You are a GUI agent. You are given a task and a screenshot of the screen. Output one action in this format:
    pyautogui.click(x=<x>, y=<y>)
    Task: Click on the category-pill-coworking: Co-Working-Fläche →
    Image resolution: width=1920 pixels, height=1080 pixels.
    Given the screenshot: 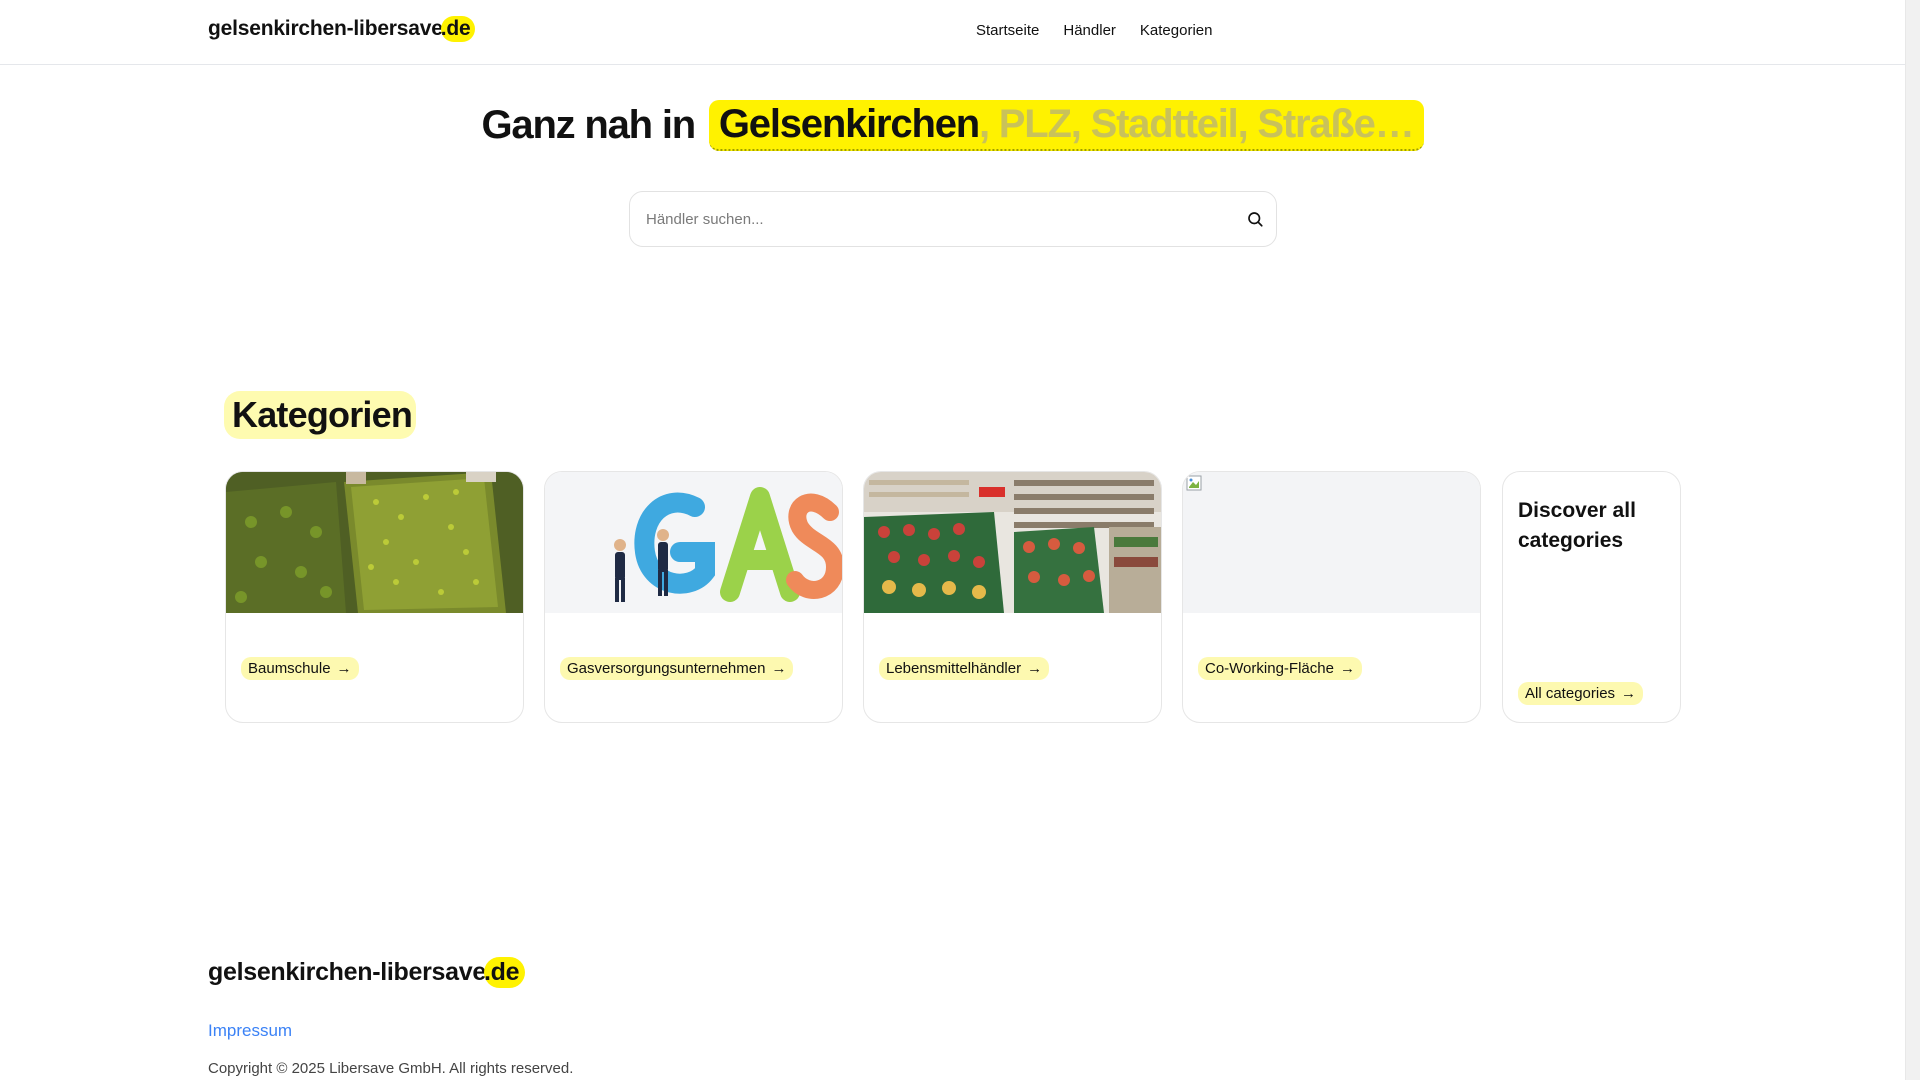 What is the action you would take?
    pyautogui.click(x=1280, y=668)
    